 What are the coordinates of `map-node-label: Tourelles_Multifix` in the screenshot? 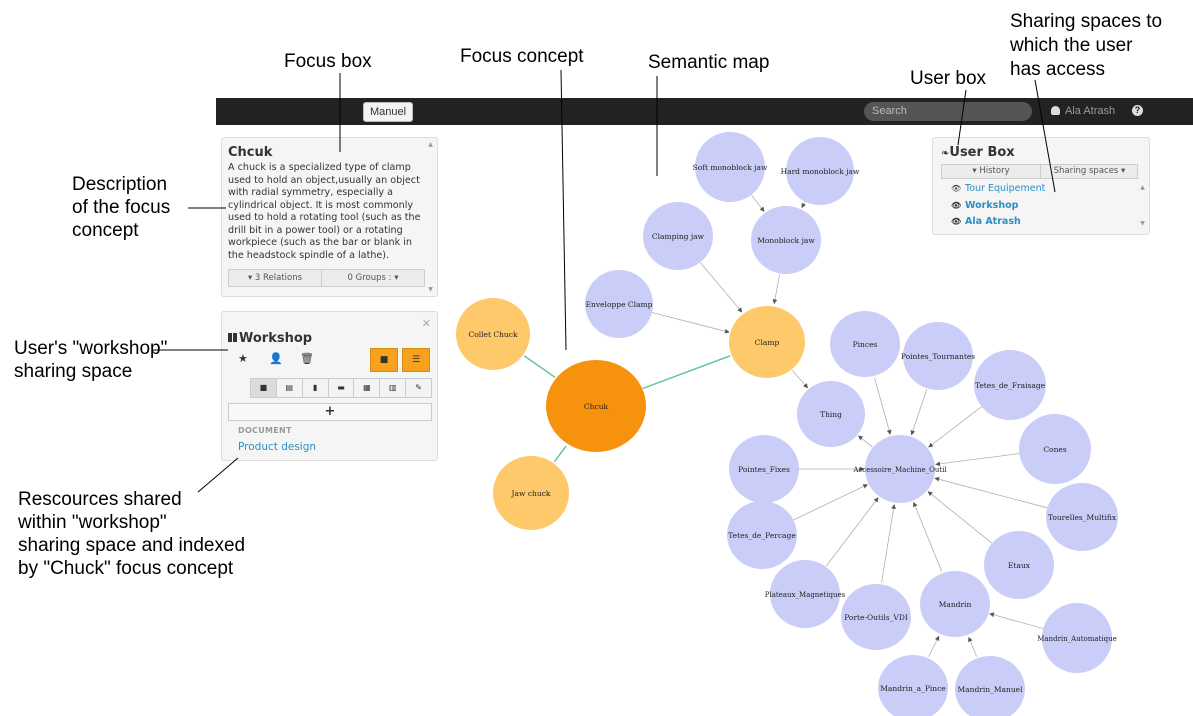 It's located at (1082, 517).